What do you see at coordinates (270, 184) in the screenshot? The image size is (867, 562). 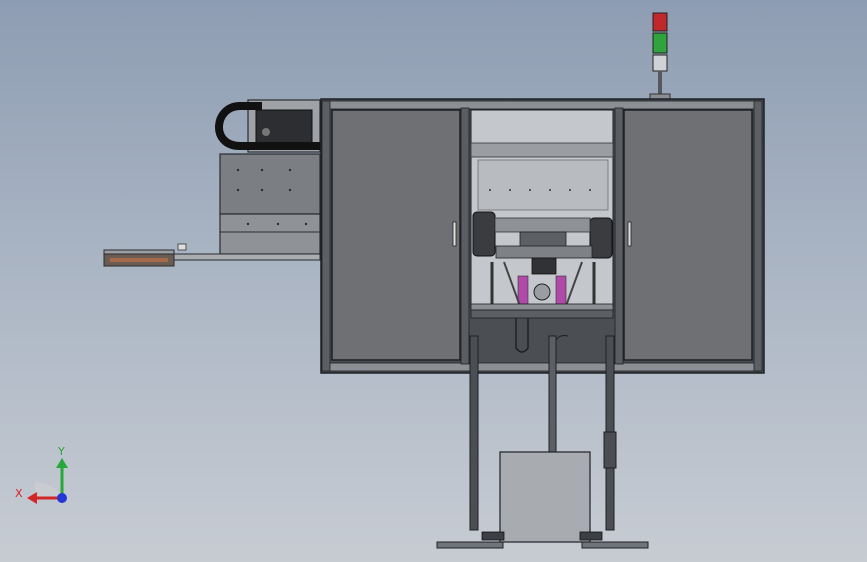 I see `feeder-body` at bounding box center [270, 184].